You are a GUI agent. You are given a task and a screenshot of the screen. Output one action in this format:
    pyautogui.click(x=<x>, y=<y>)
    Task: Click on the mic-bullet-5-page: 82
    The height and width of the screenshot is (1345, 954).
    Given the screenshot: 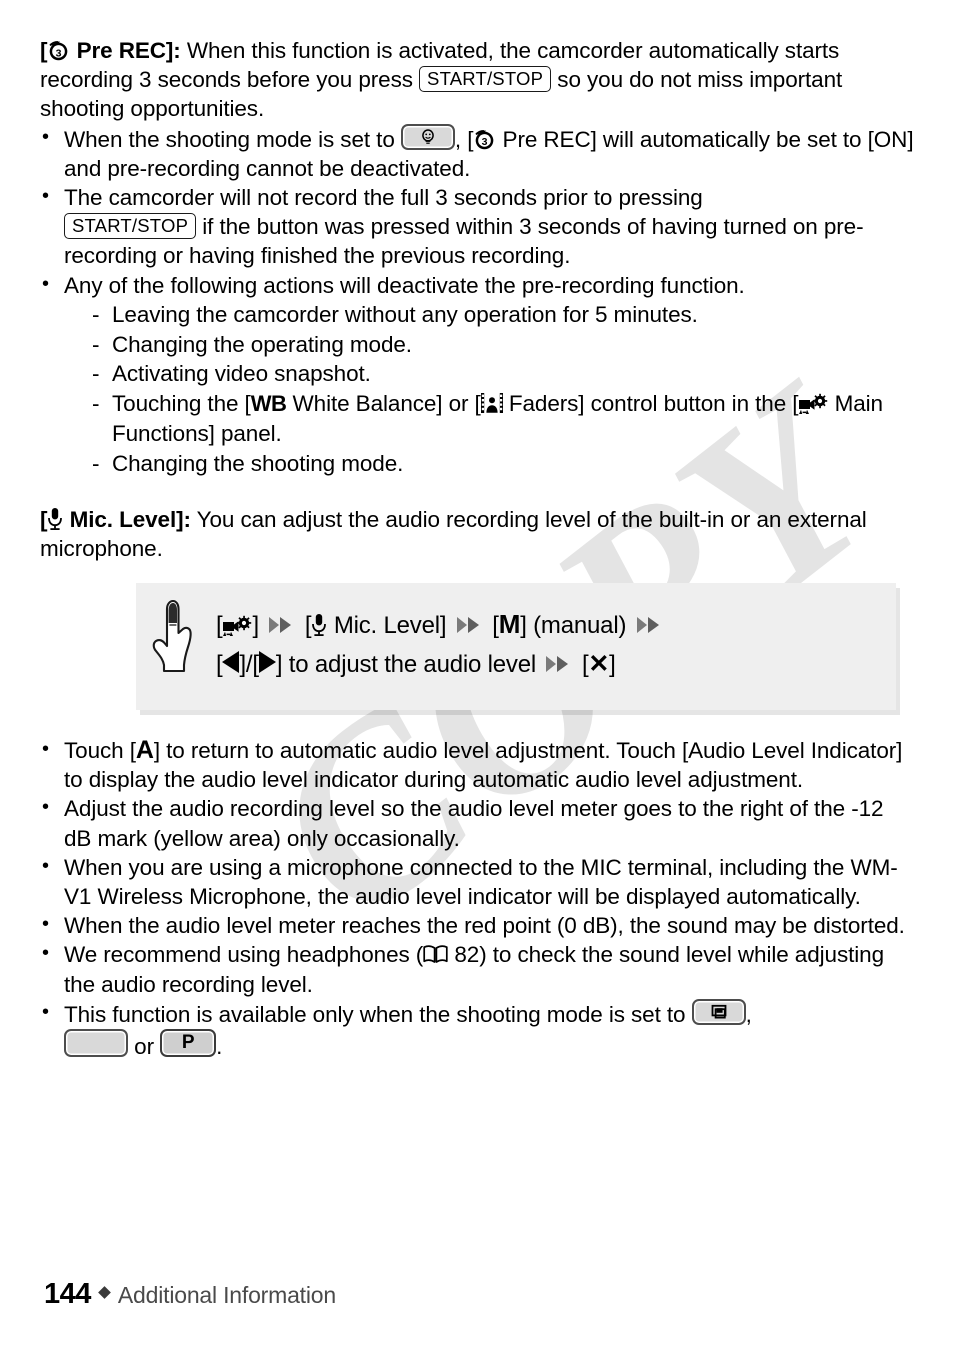 What is the action you would take?
    pyautogui.click(x=467, y=955)
    